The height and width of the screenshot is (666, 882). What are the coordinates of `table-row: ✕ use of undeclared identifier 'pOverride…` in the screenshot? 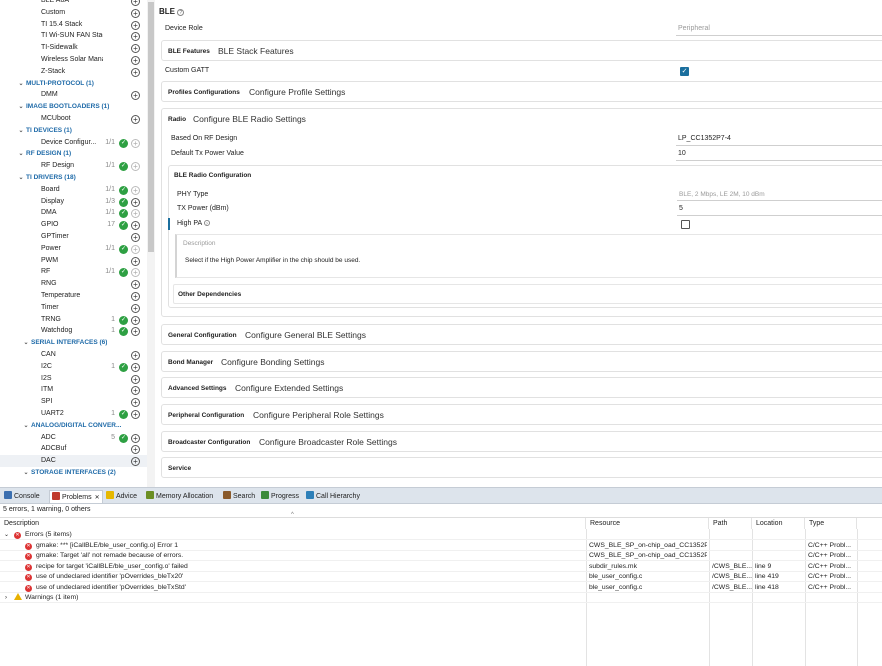 It's located at (441, 577).